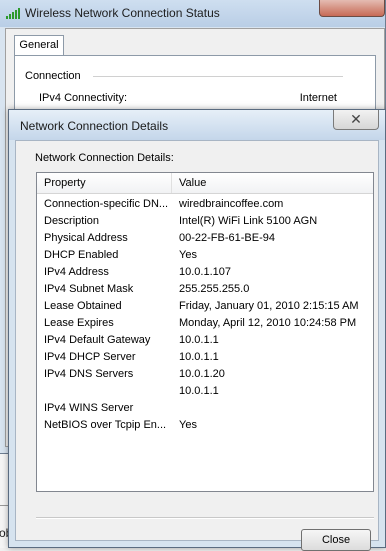 Image resolution: width=386 pixels, height=551 pixels. What do you see at coordinates (89, 289) in the screenshot?
I see `row-property: IPv4 Subnet Mask` at bounding box center [89, 289].